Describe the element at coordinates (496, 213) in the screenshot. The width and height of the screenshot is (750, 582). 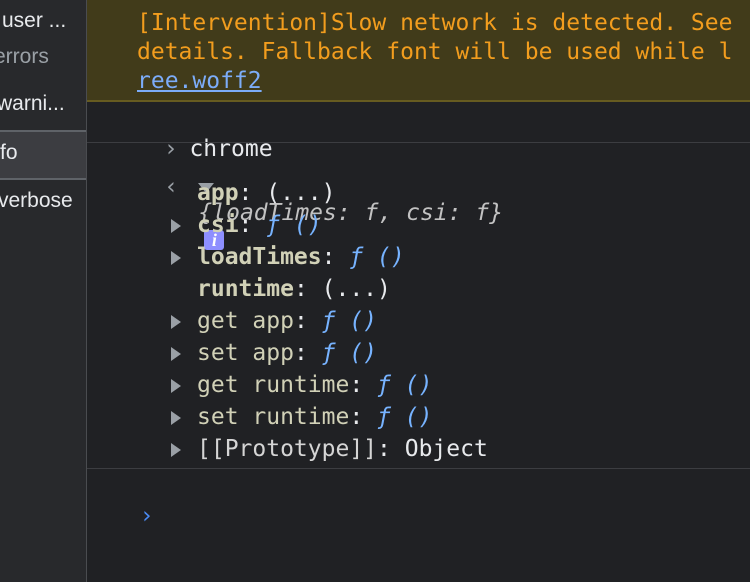
I see `summary-close-brace: }` at that location.